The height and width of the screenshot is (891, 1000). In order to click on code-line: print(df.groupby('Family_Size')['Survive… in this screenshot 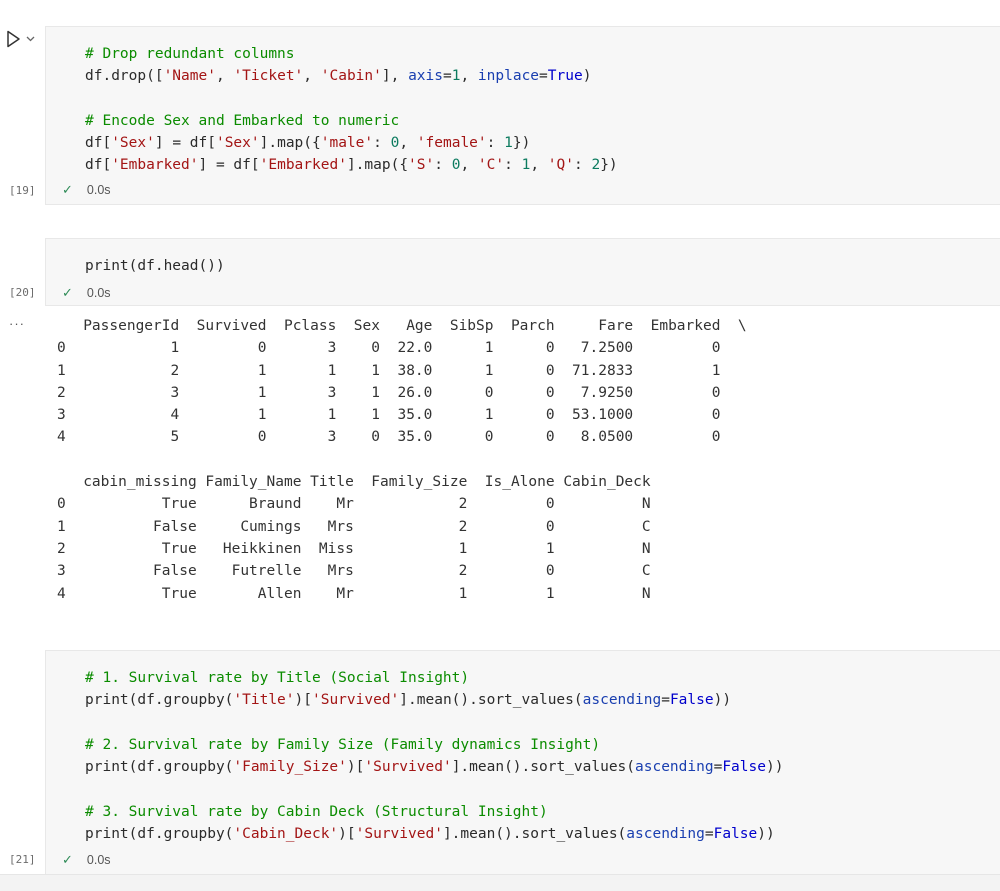, I will do `click(542, 767)`.